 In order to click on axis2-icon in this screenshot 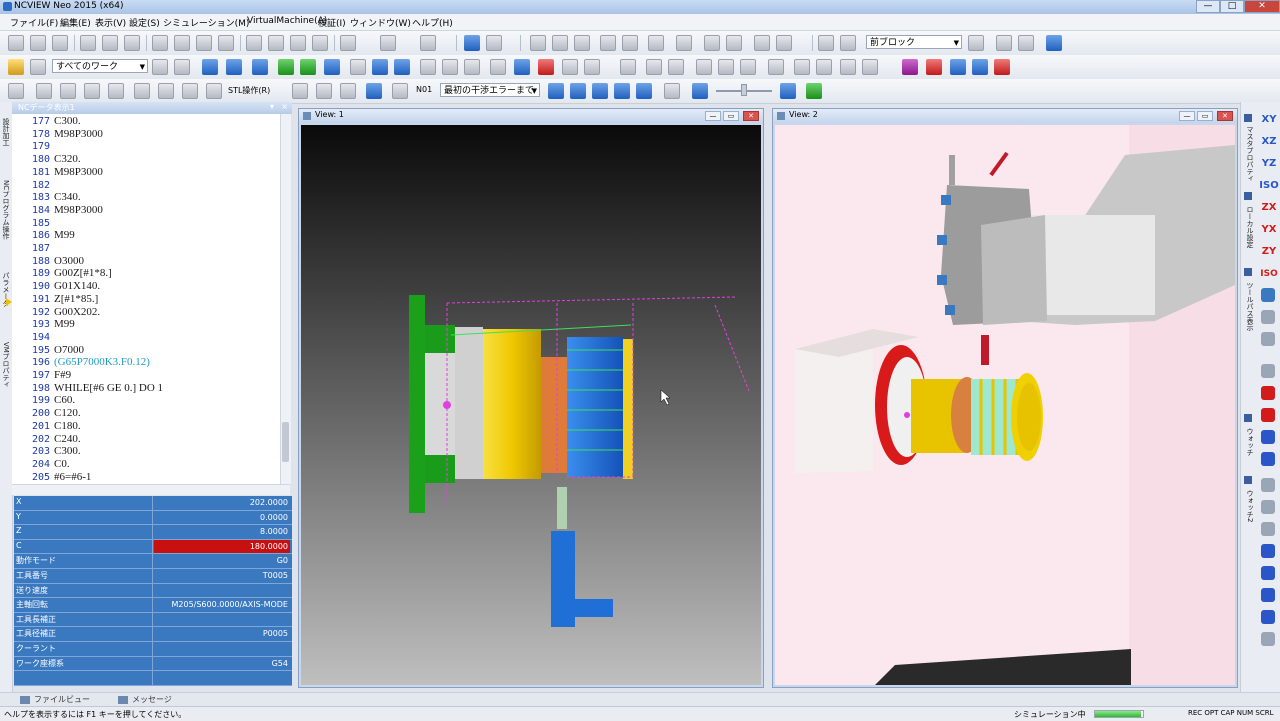, I will do `click(570, 67)`.